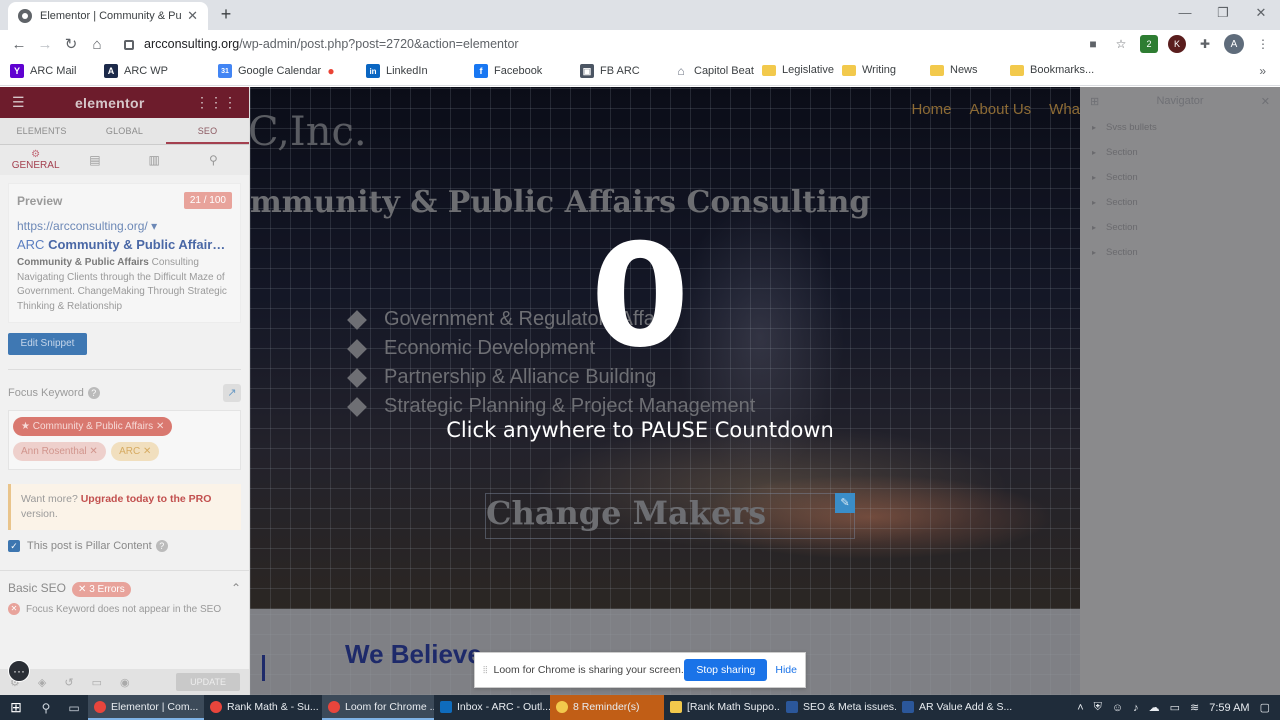 This screenshot has width=1280, height=720. Describe the element at coordinates (1136, 708) in the screenshot. I see `volume-icon: ♪` at that location.